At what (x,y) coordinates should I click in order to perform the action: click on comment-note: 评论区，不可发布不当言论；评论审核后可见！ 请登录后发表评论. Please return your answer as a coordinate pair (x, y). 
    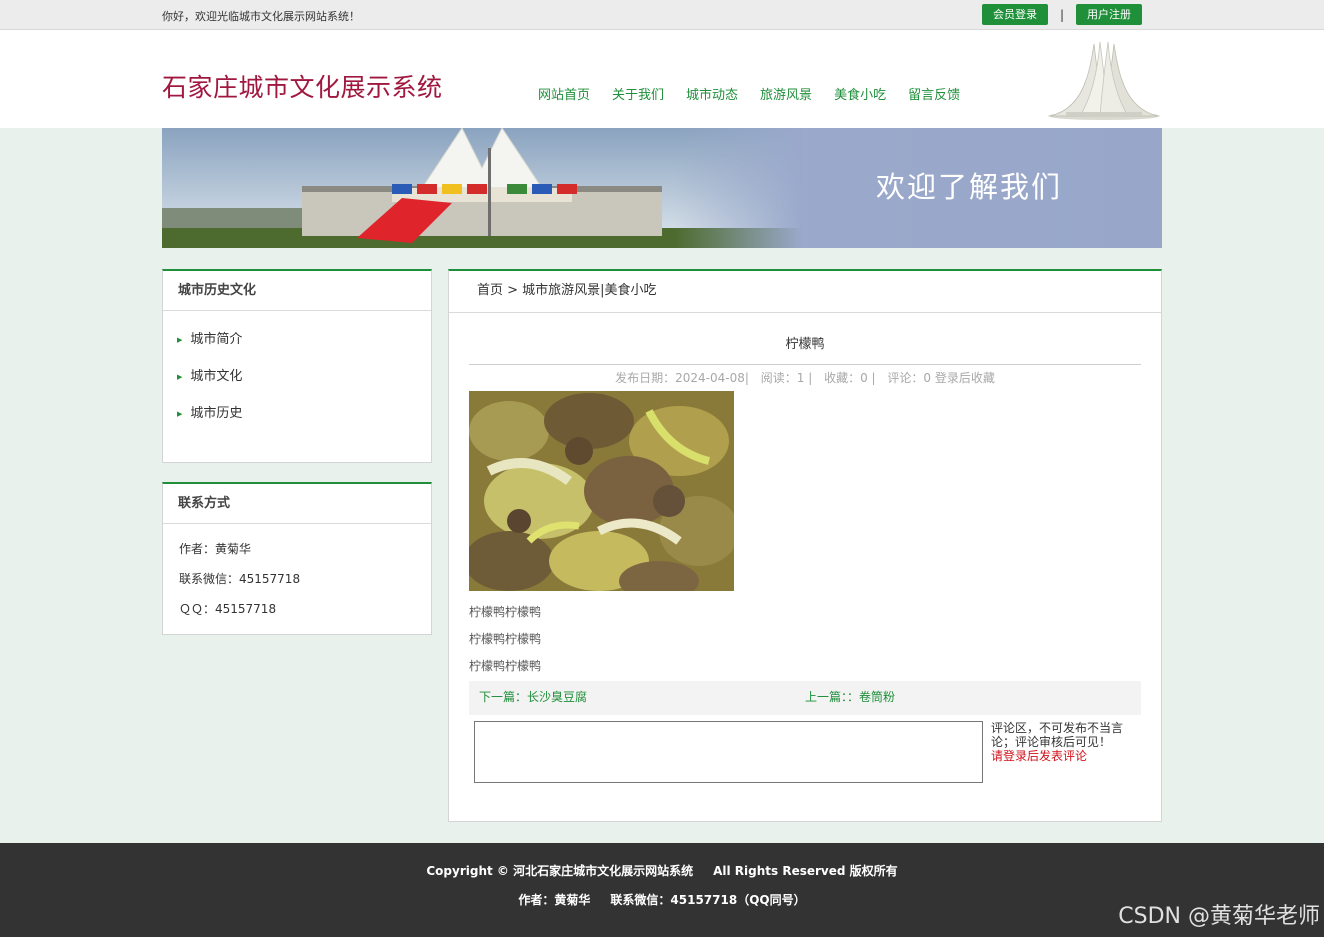
    Looking at the image, I should click on (1061, 752).